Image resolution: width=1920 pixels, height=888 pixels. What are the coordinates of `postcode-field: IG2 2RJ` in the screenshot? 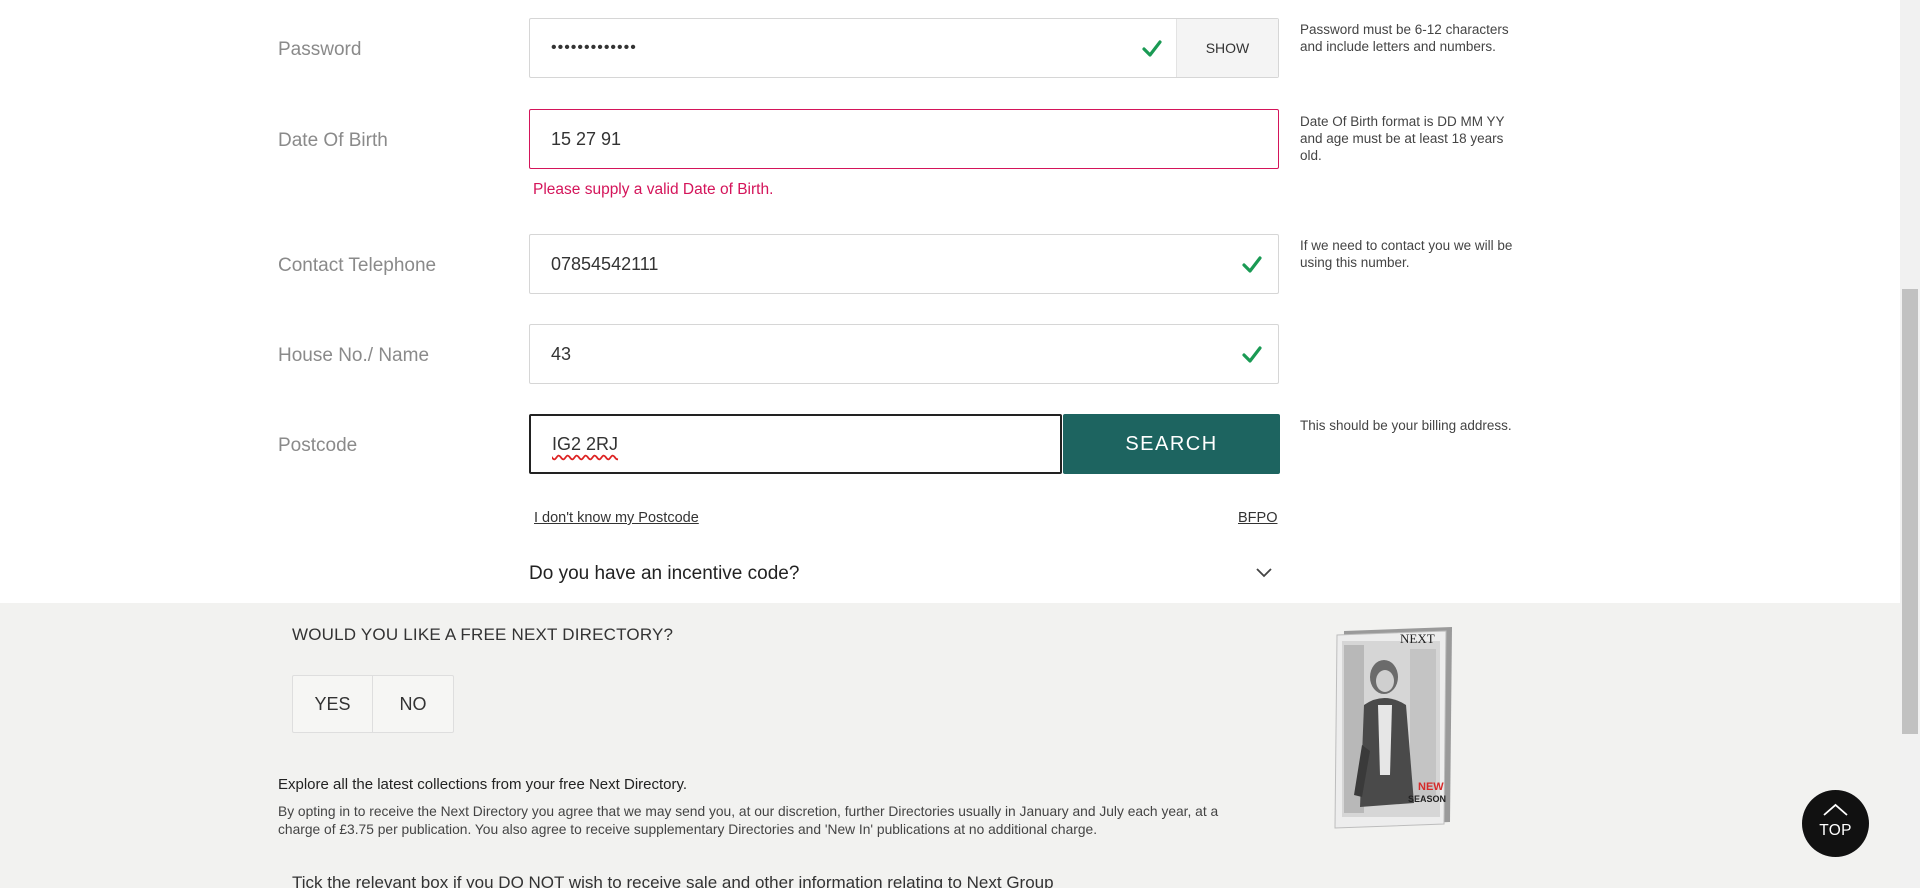 It's located at (795, 444).